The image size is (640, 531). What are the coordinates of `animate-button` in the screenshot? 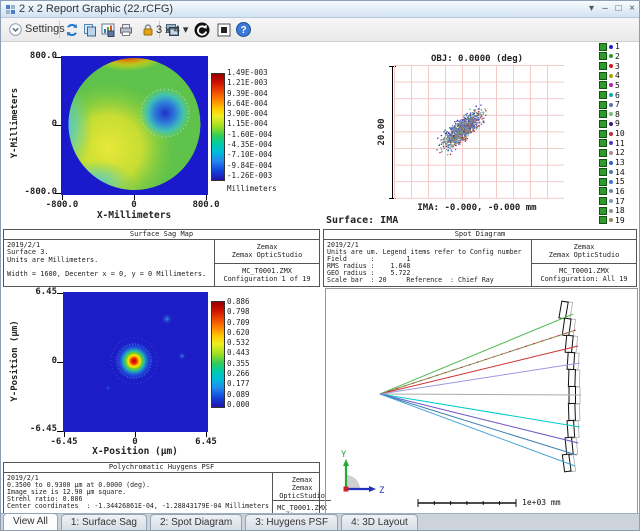 It's located at (201, 29).